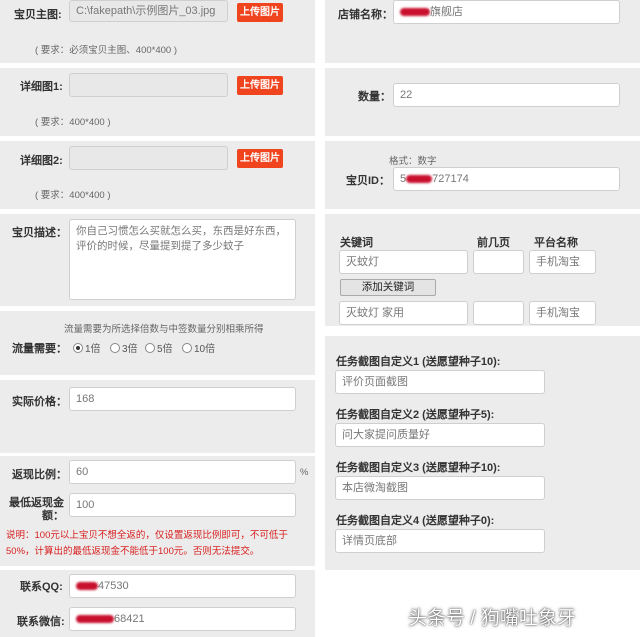 The width and height of the screenshot is (640, 637). Describe the element at coordinates (73, 122) in the screenshot. I see `detail1-hint: ( 要求：400*400 )` at that location.